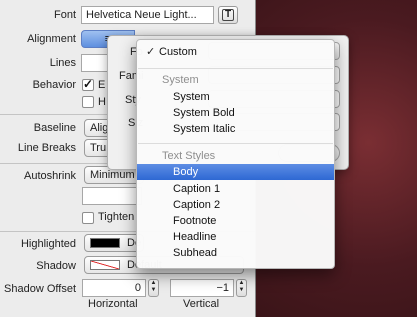 This screenshot has width=417, height=317. I want to click on menu-item-system-bold: System Bold, so click(235, 113).